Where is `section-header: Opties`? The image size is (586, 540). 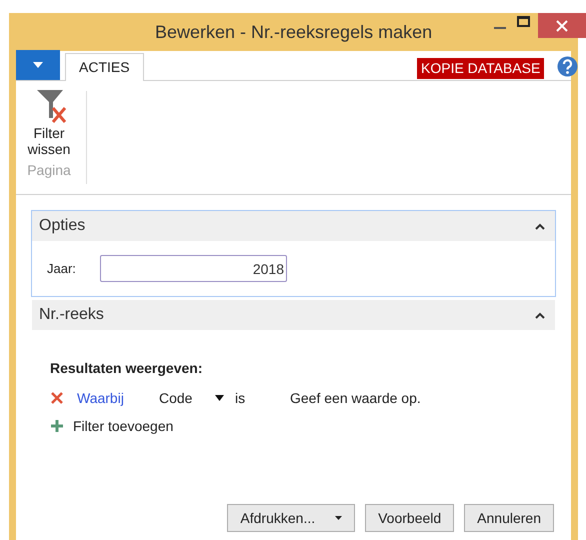
section-header: Opties is located at coordinates (293, 226).